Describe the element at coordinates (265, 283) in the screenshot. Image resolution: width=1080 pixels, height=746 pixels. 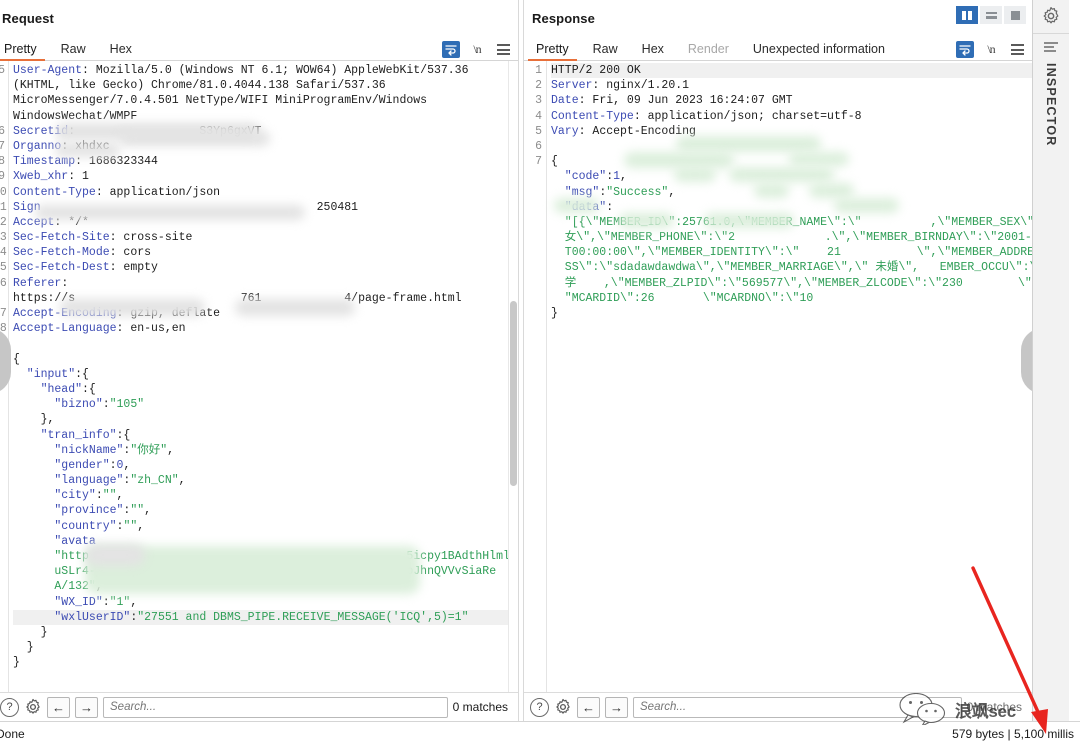
I see `code-line: Referer:` at that location.